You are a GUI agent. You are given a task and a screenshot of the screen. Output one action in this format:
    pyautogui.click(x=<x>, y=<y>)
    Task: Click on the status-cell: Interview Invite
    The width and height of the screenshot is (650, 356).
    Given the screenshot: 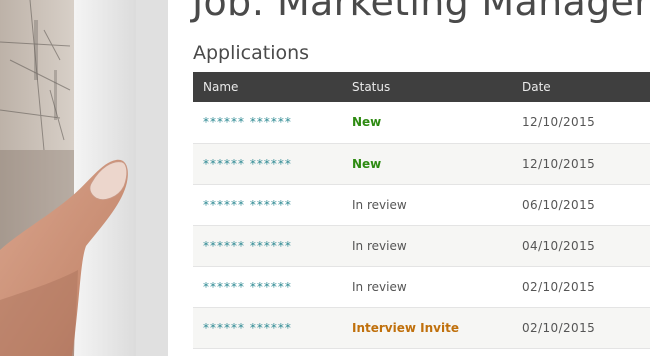 What is the action you would take?
    pyautogui.click(x=427, y=327)
    